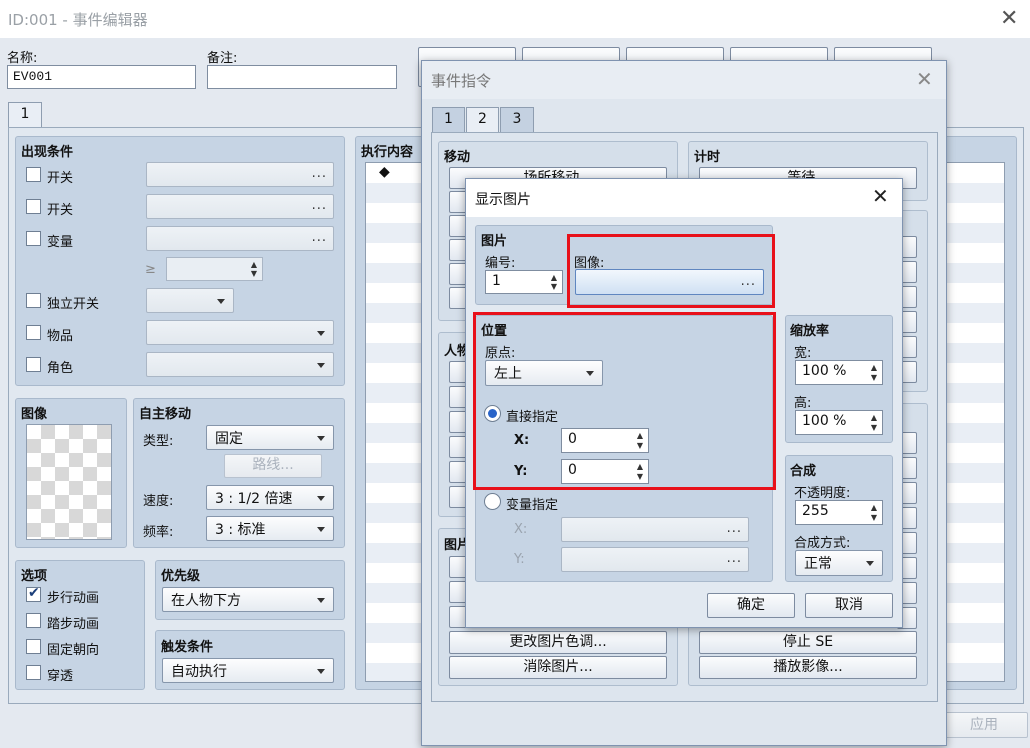 The width and height of the screenshot is (1030, 748). I want to click on trigger-select: 自动执行, so click(248, 670).